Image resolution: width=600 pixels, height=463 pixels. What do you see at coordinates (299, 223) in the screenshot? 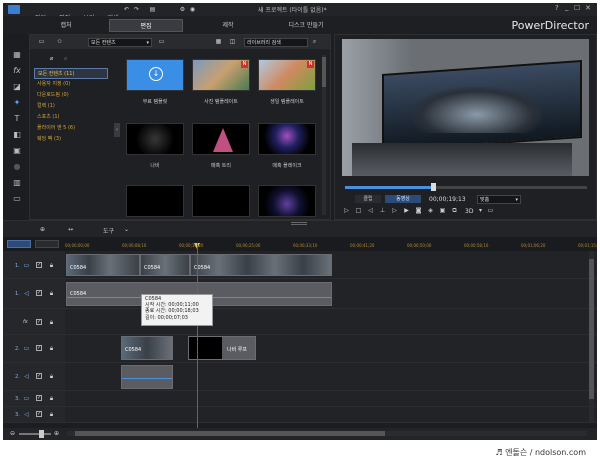
I see `panel-splitter` at bounding box center [299, 223].